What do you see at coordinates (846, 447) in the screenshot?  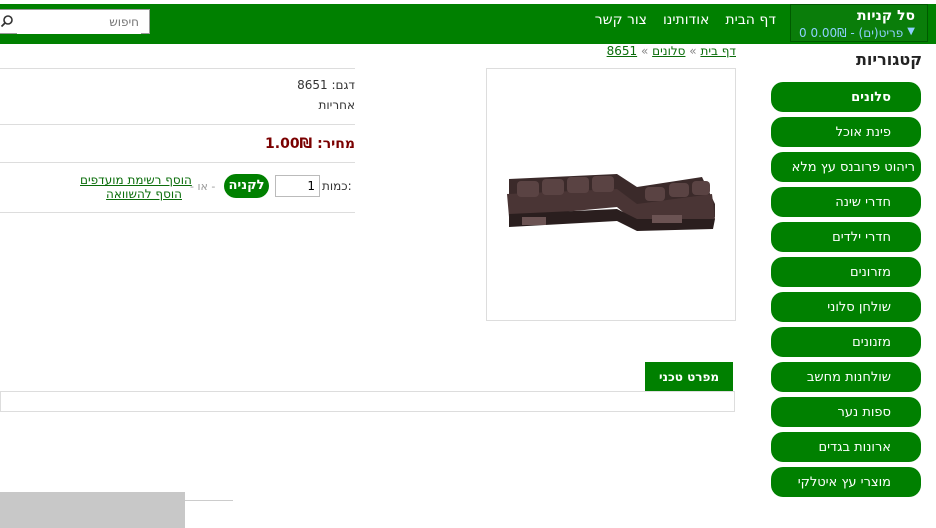 I see `category-item-wardrobes: ארונות בגדים` at bounding box center [846, 447].